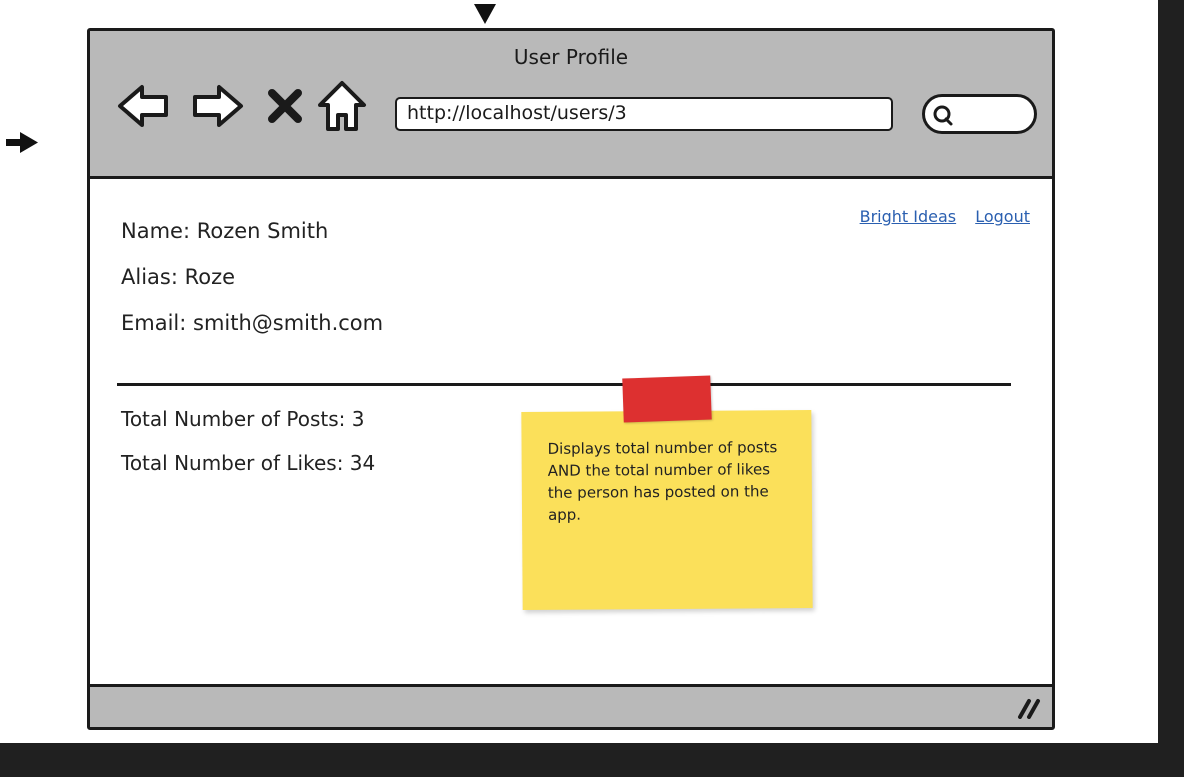 Image resolution: width=1184 pixels, height=777 pixels. Describe the element at coordinates (1029, 708) in the screenshot. I see `resize-grip-icon` at that location.